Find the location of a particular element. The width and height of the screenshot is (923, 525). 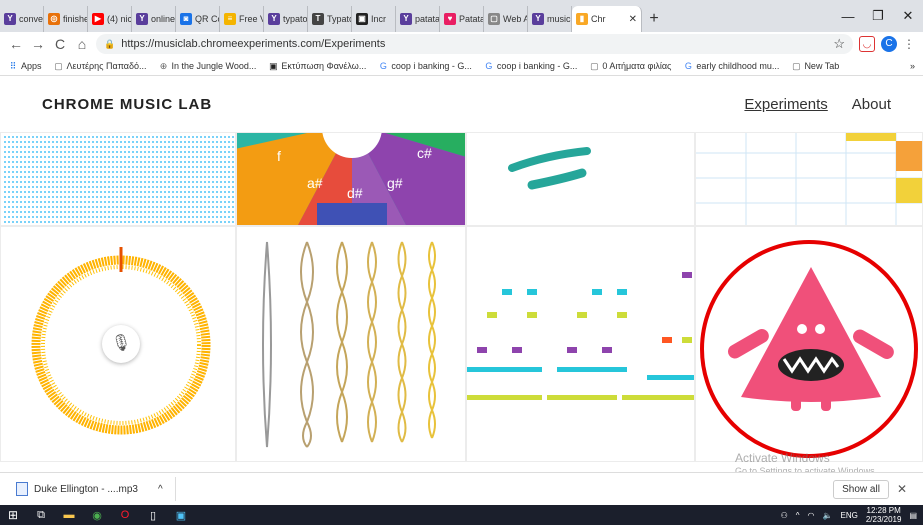

audio-file-icon is located at coordinates (22, 489).